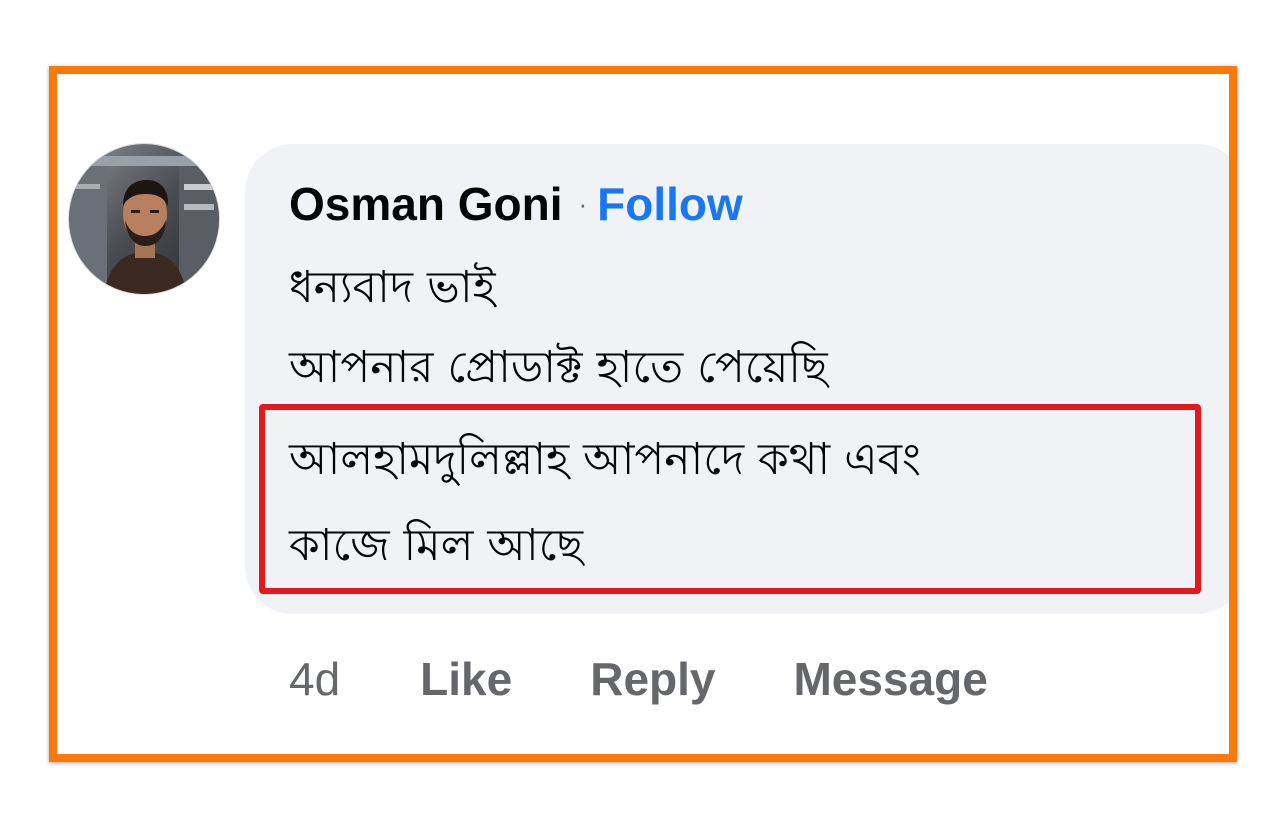  What do you see at coordinates (670, 204) in the screenshot?
I see `follow-button: Follow` at bounding box center [670, 204].